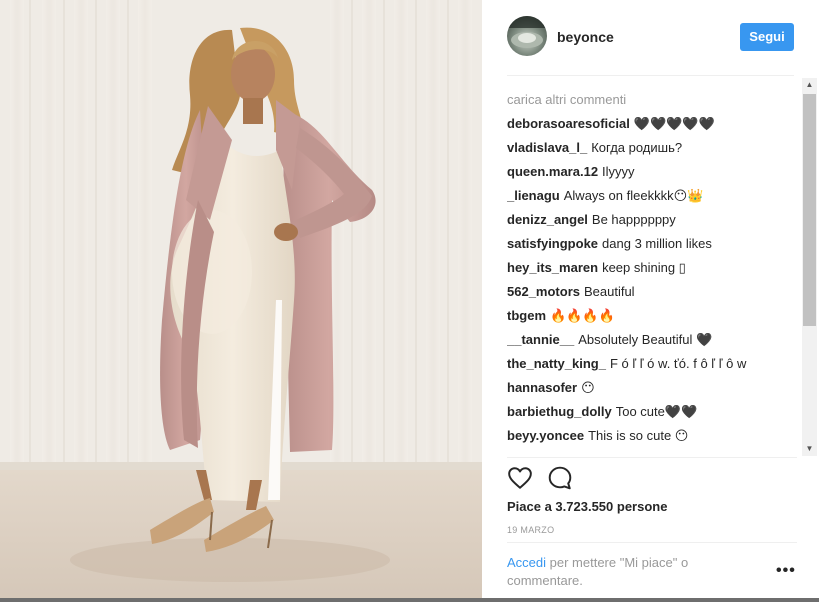 The width and height of the screenshot is (819, 602). What do you see at coordinates (527, 32) in the screenshot?
I see `avatar-image` at bounding box center [527, 32].